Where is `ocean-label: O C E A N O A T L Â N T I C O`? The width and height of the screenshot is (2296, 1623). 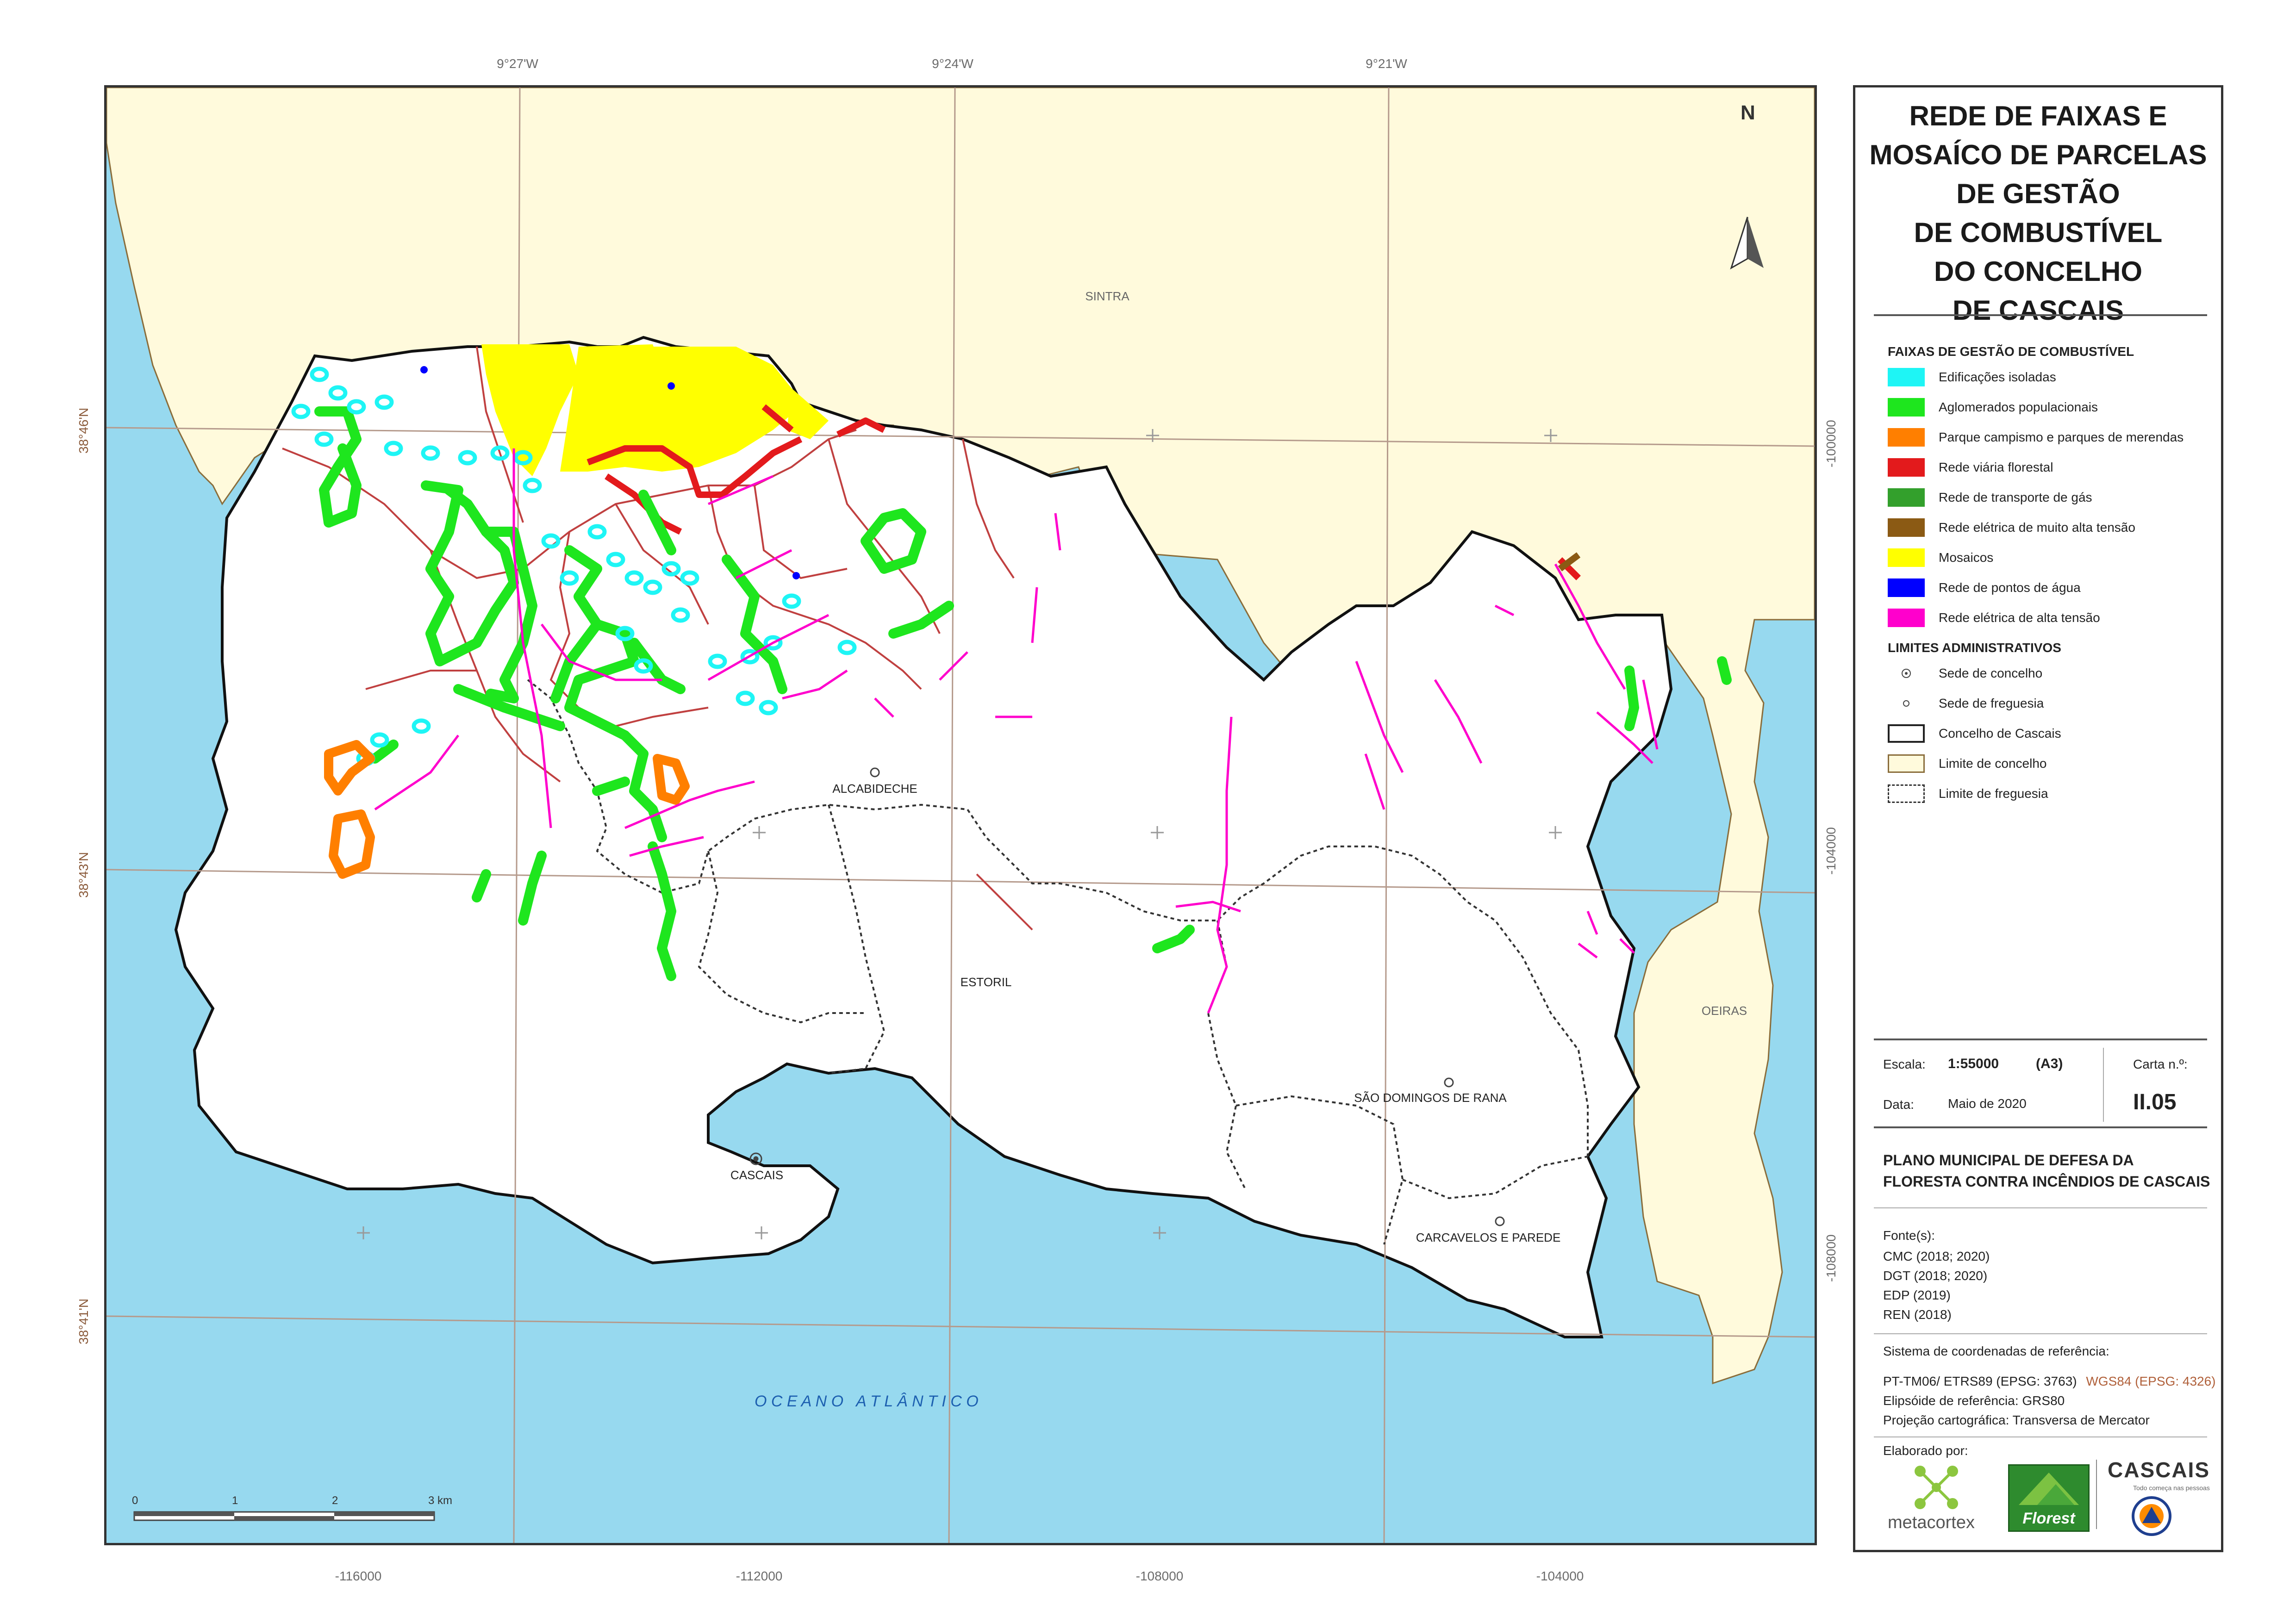 ocean-label: O C E A N O A T L Â N T I C O is located at coordinates (867, 1401).